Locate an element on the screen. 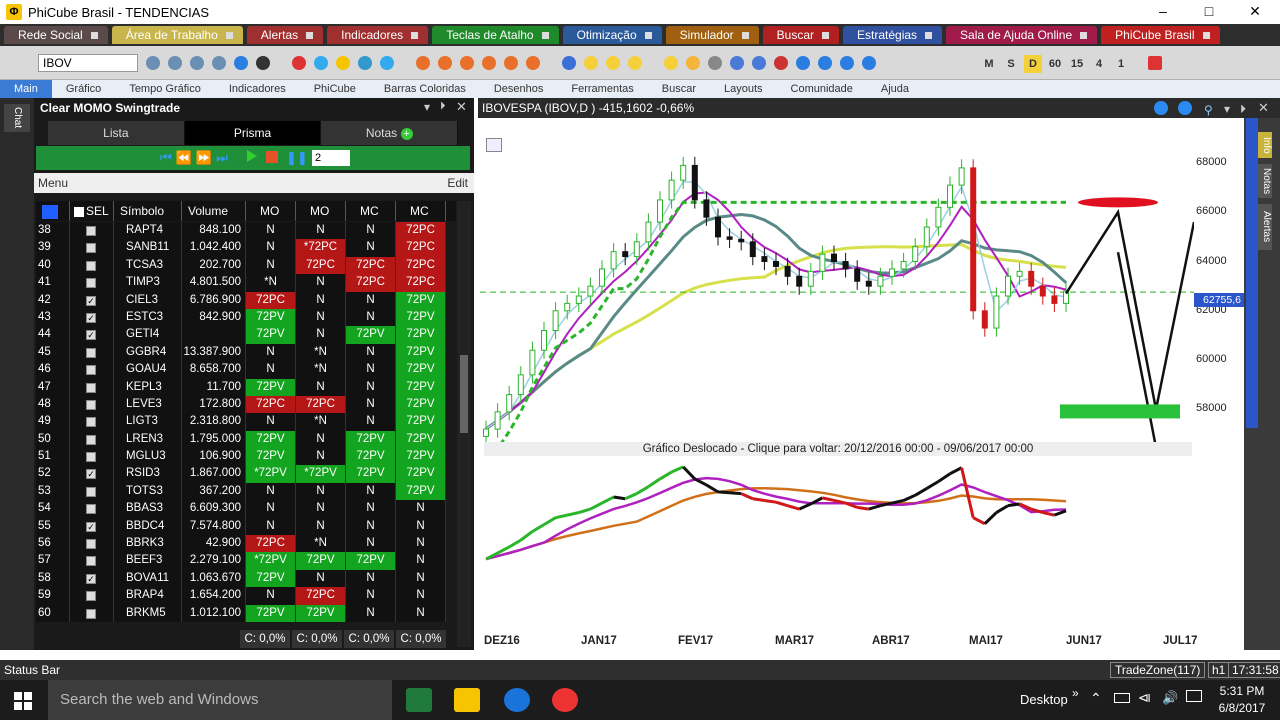  scrollbar-thumb is located at coordinates (464, 394).